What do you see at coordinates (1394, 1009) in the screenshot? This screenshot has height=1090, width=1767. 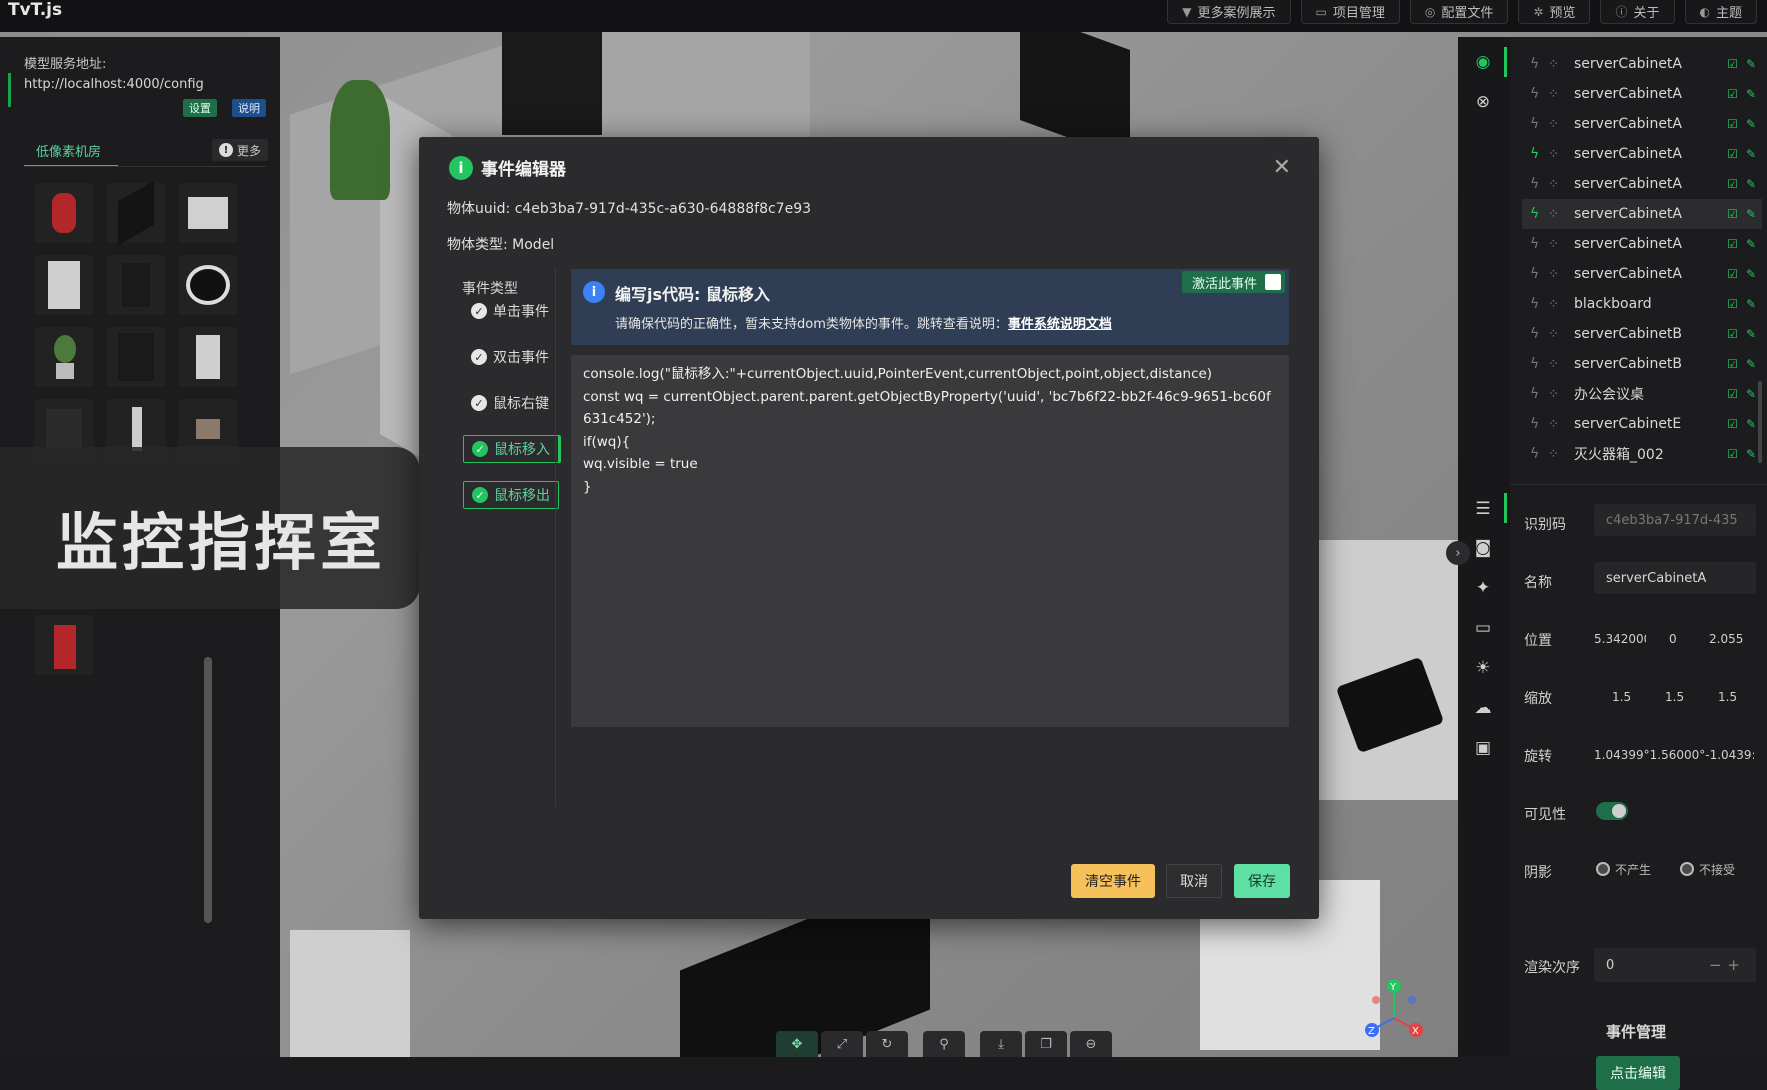 I see `axis-gizmo-icon: Y X Z` at bounding box center [1394, 1009].